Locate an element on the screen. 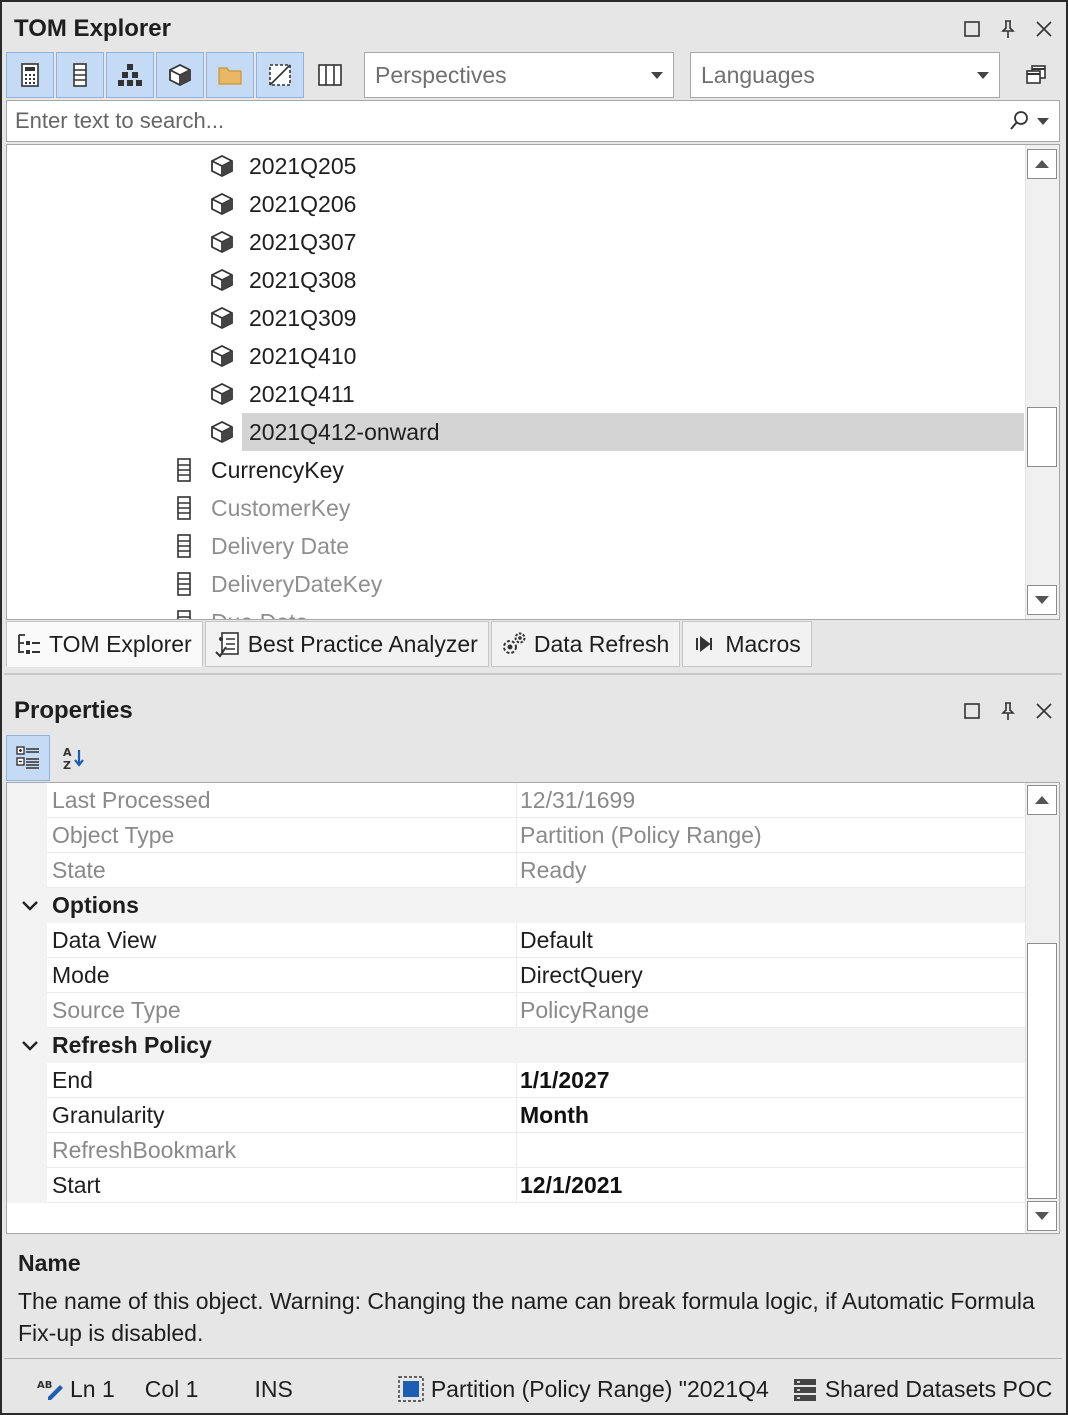 The height and width of the screenshot is (1415, 1068). tree-item-column: CustomerKey is located at coordinates (261, 508).